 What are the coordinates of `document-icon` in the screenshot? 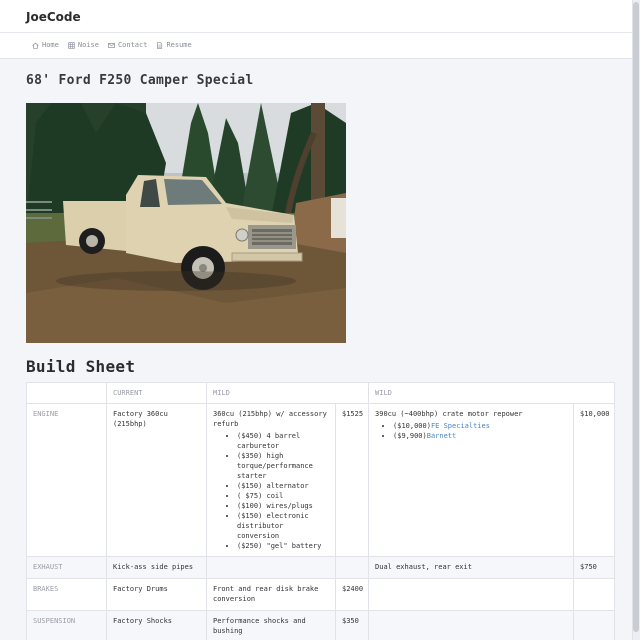 It's located at (159, 45).